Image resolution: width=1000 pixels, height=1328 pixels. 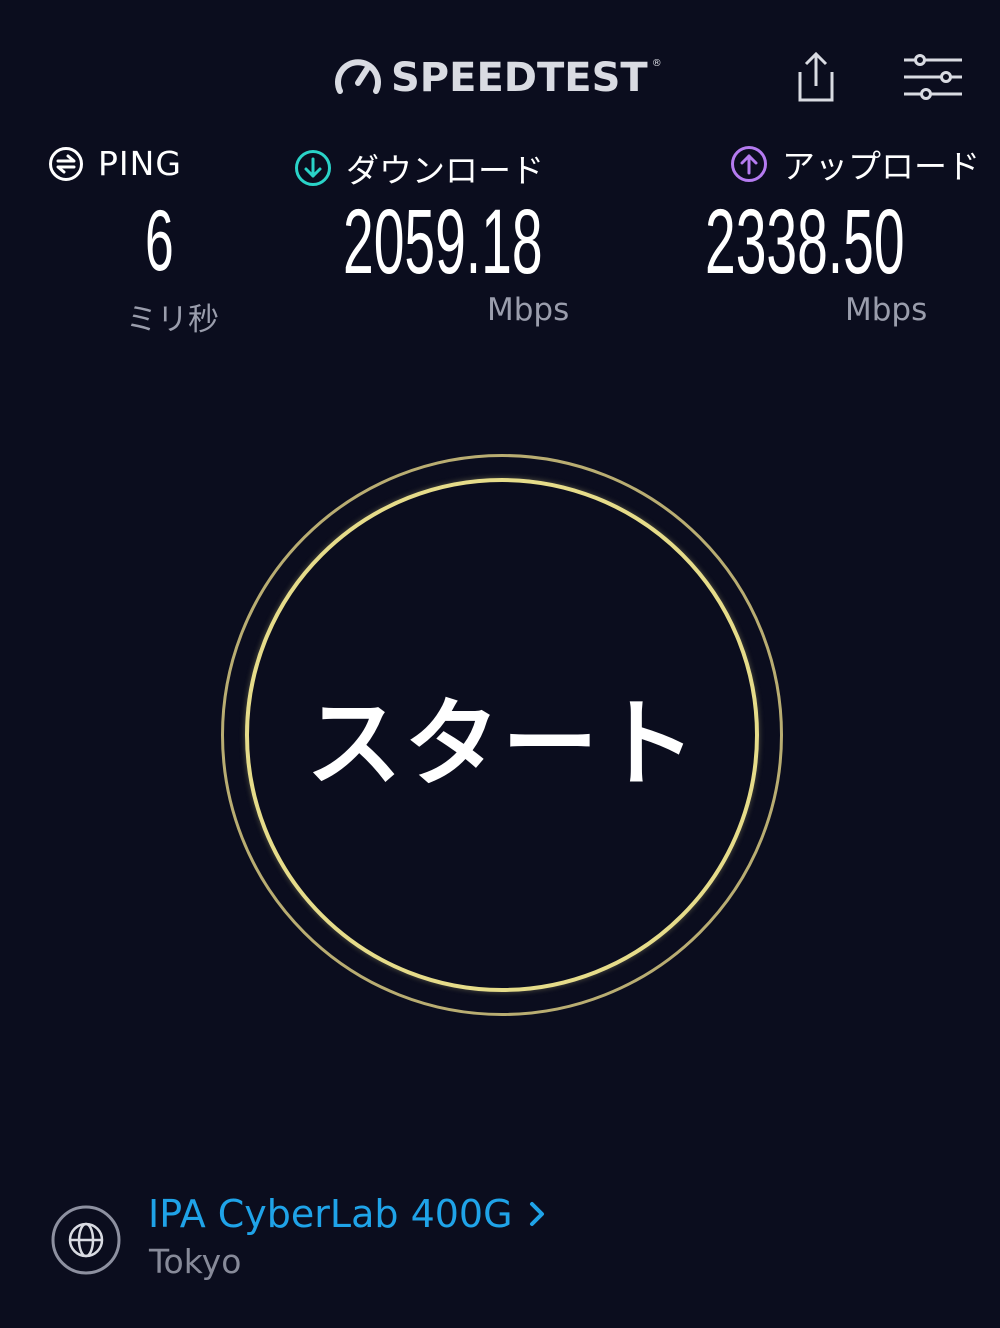 I want to click on ping-label-text: PING, so click(x=140, y=163).